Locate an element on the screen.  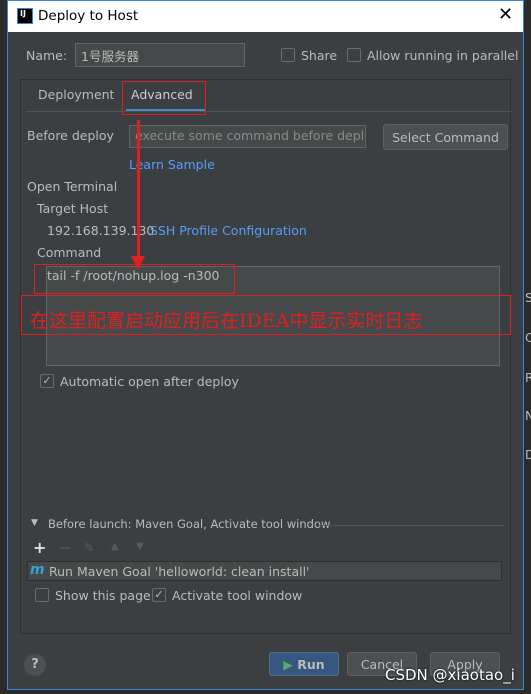
header-divider is located at coordinates (411, 525).